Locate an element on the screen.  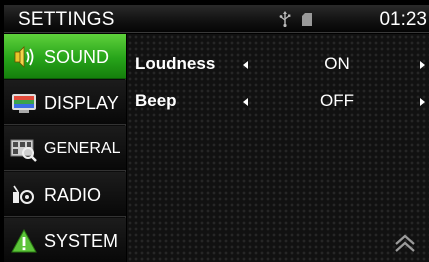
sidebar-item-label: GENERAL is located at coordinates (82, 148).